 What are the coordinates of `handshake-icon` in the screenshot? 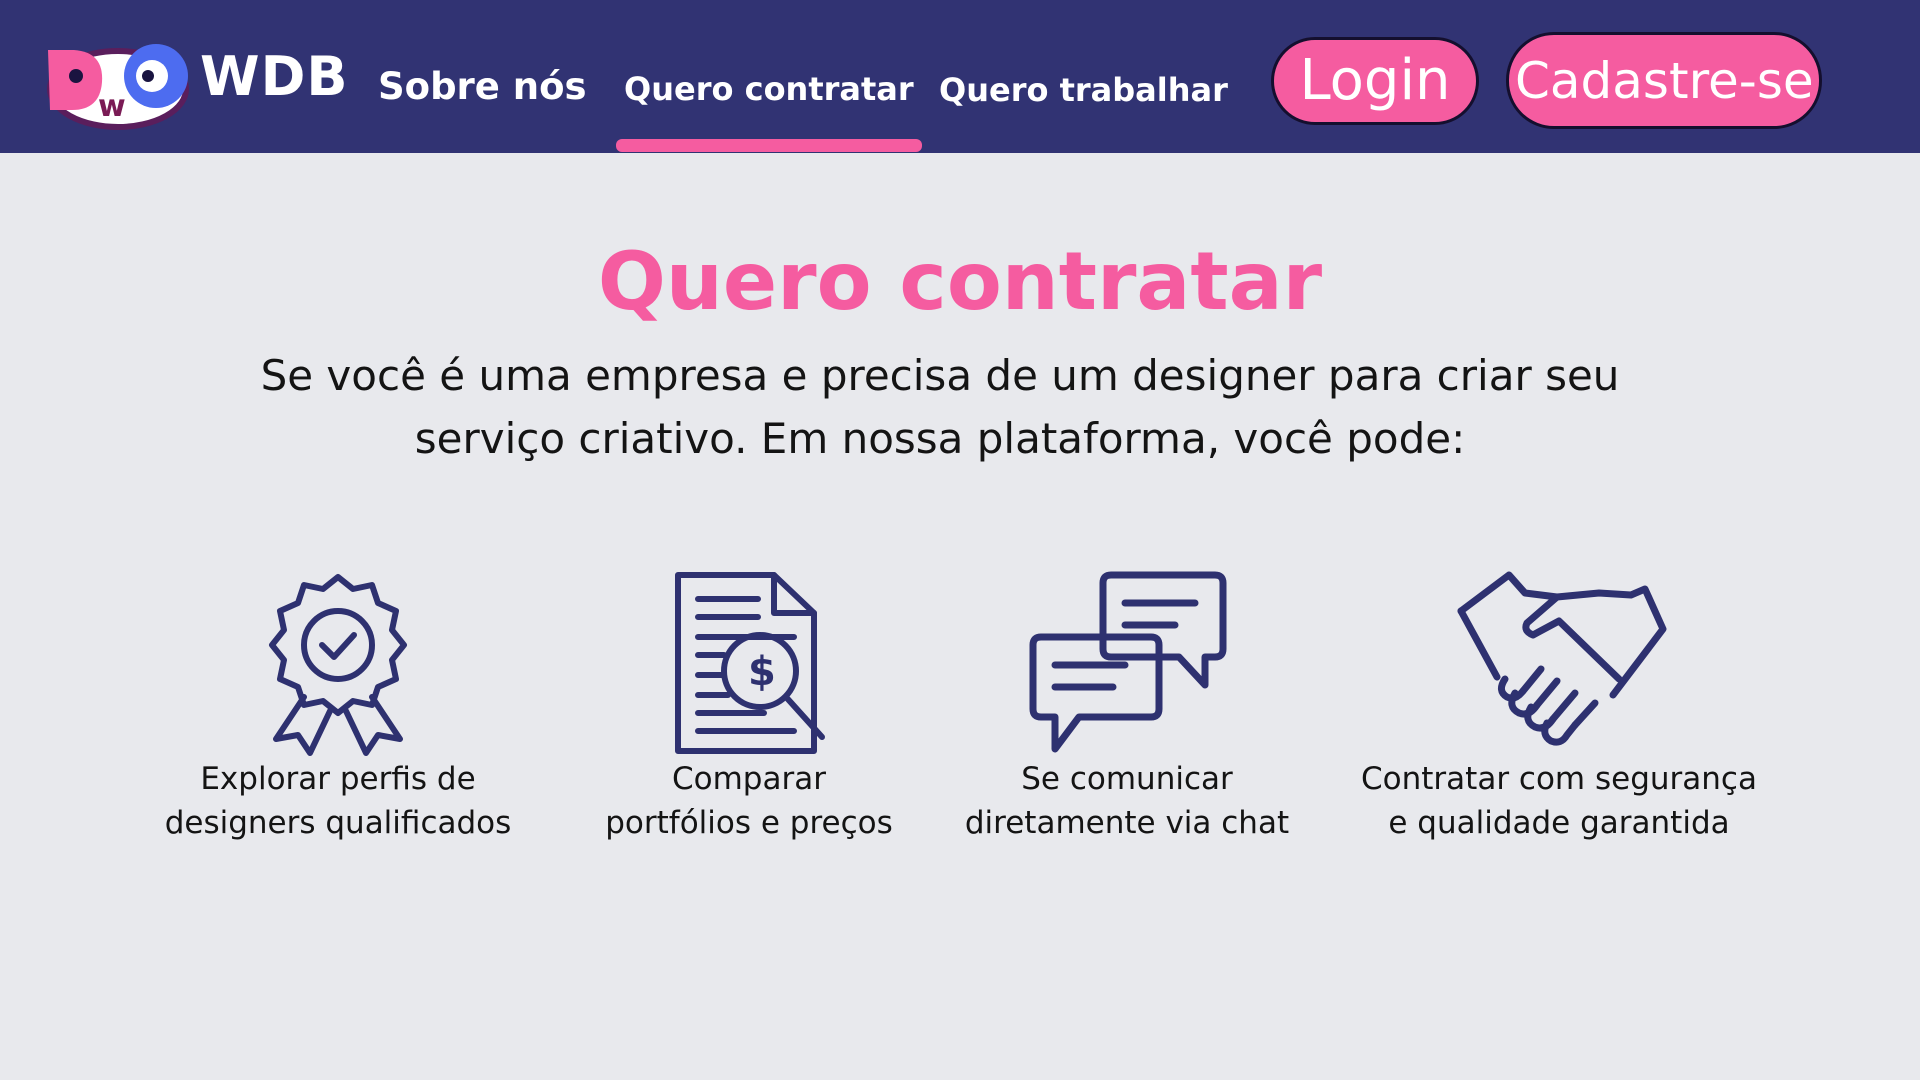 It's located at (1562, 658).